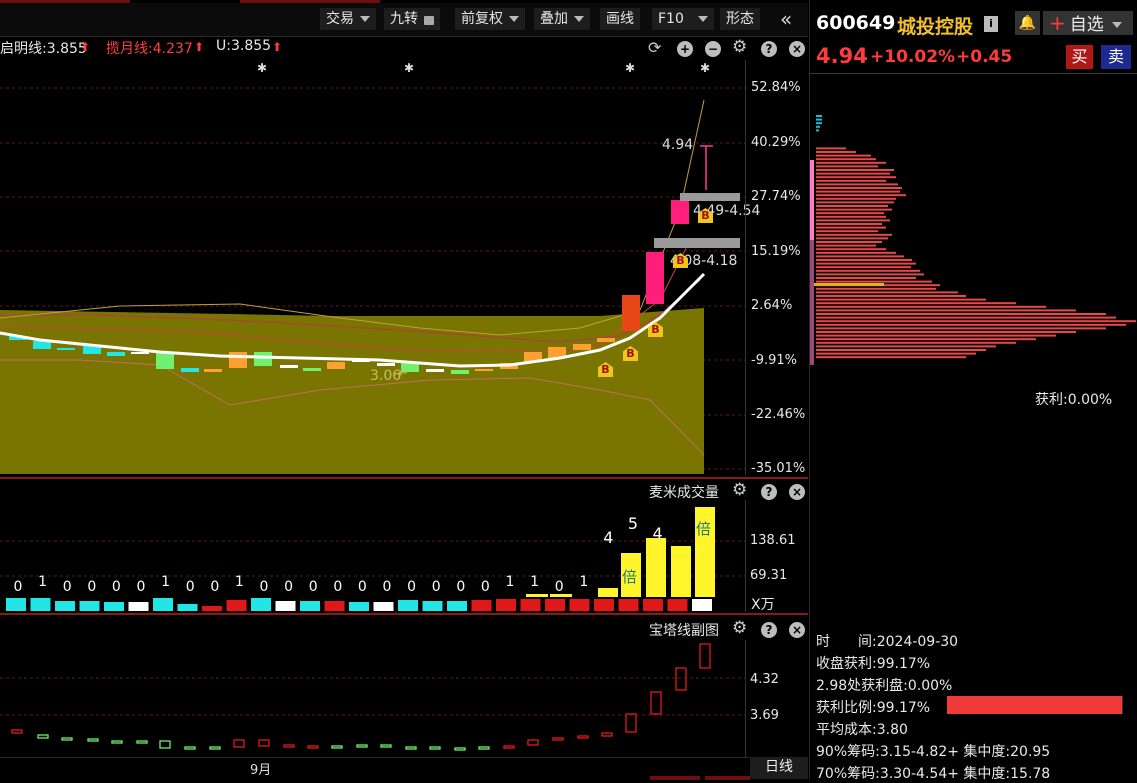  Describe the element at coordinates (713, 49) in the screenshot. I see `zoom-out-icon: −` at that location.